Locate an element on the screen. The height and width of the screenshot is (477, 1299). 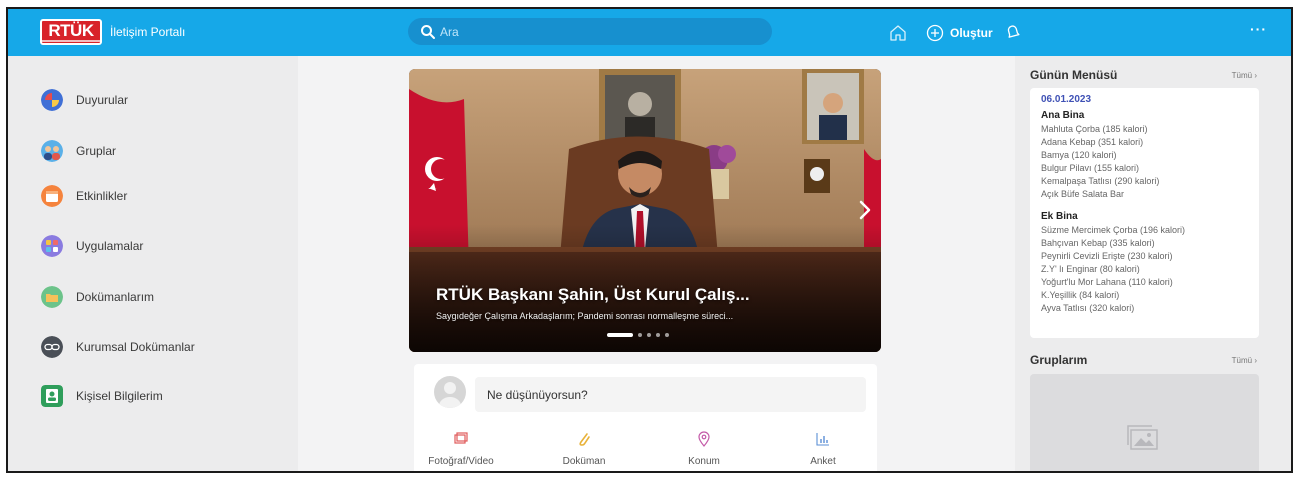
home-icon is located at coordinates (898, 33).